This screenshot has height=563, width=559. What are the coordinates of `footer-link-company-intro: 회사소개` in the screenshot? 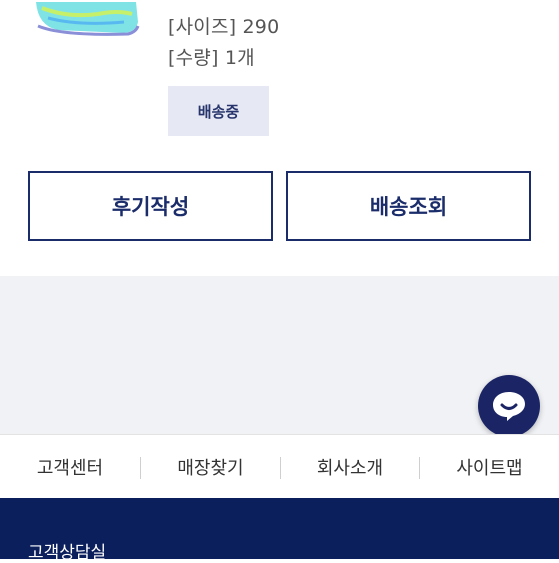 It's located at (350, 467).